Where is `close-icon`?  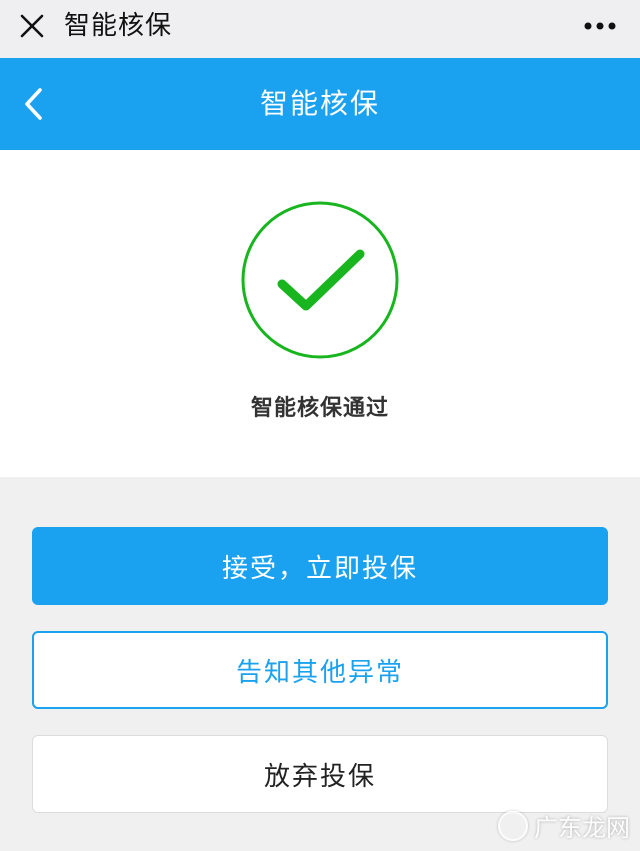 close-icon is located at coordinates (32, 26).